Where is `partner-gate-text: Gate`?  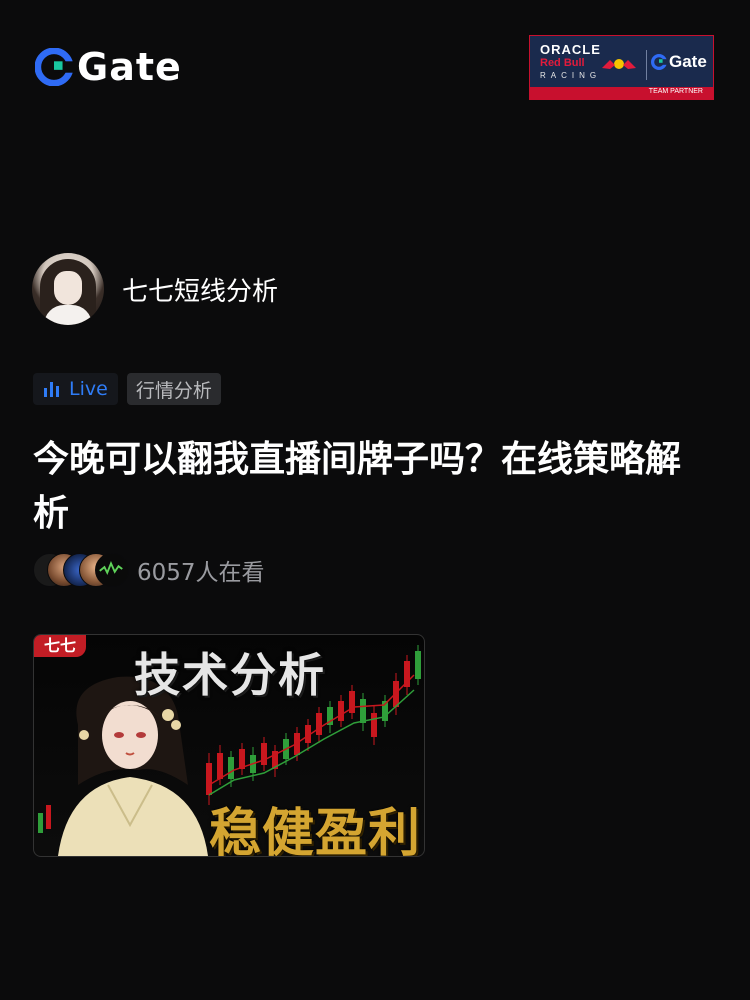
partner-gate-text: Gate is located at coordinates (688, 61).